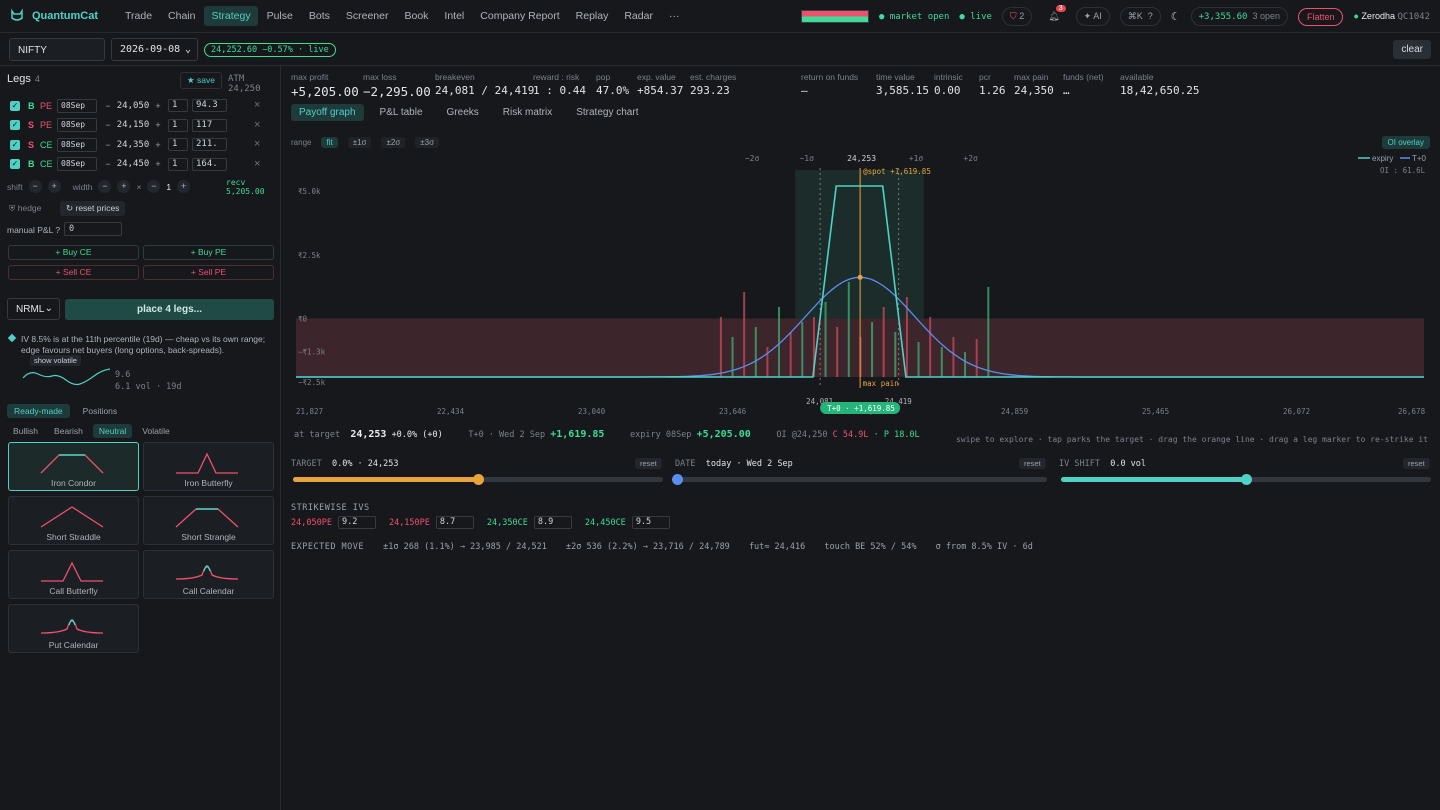 Image resolution: width=1440 pixels, height=810 pixels. I want to click on range-option: fit, so click(329, 142).